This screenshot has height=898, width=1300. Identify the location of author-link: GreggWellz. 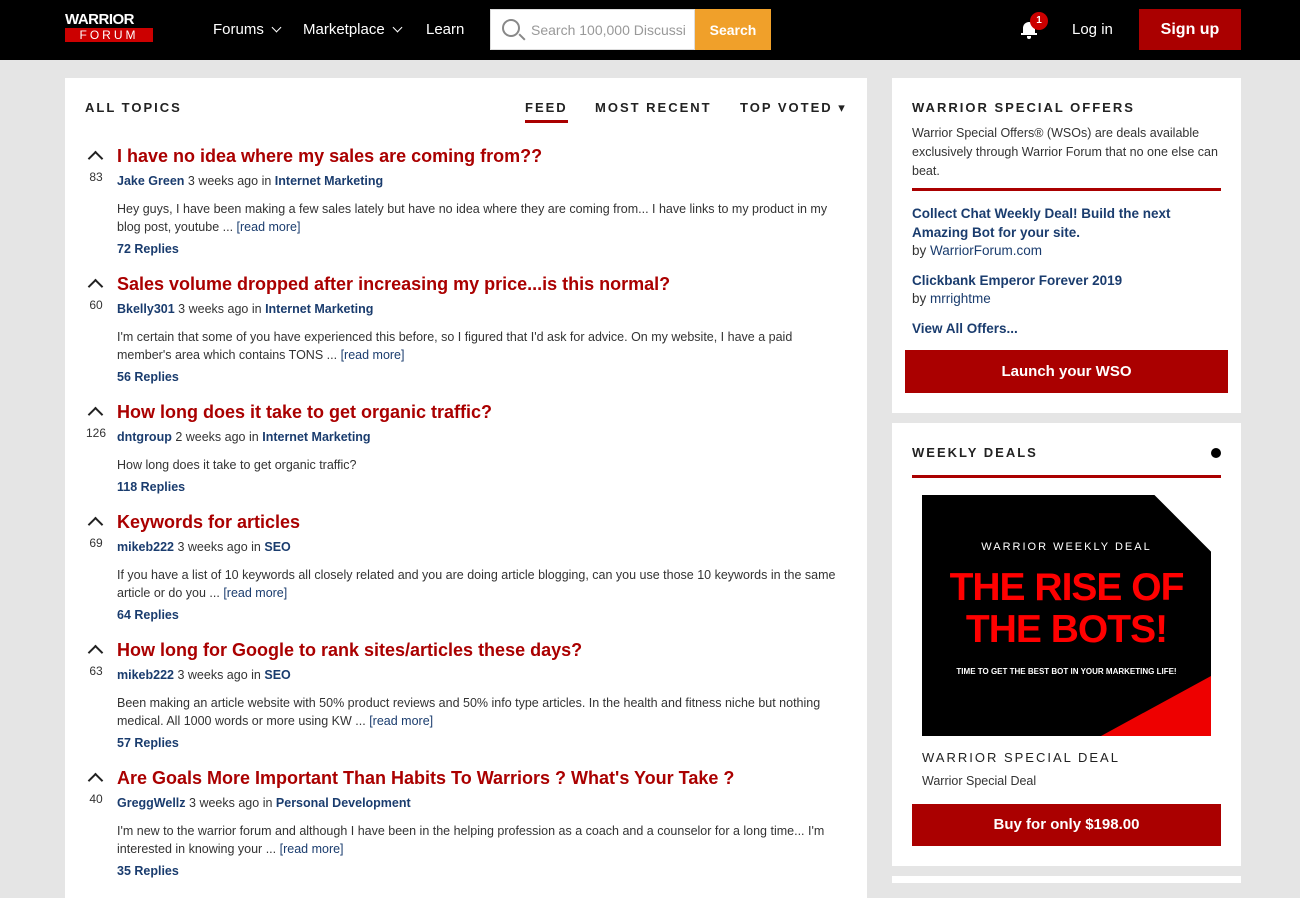
(151, 803).